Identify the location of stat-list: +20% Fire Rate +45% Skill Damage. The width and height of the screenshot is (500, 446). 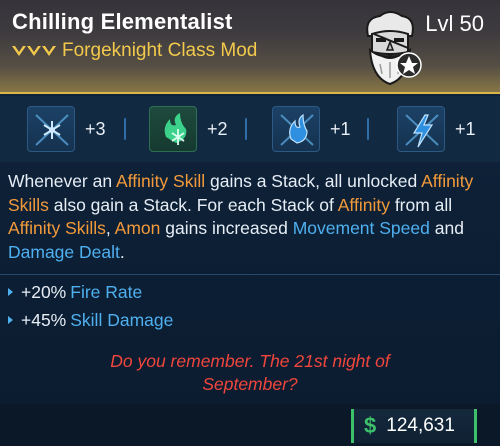
(250, 308).